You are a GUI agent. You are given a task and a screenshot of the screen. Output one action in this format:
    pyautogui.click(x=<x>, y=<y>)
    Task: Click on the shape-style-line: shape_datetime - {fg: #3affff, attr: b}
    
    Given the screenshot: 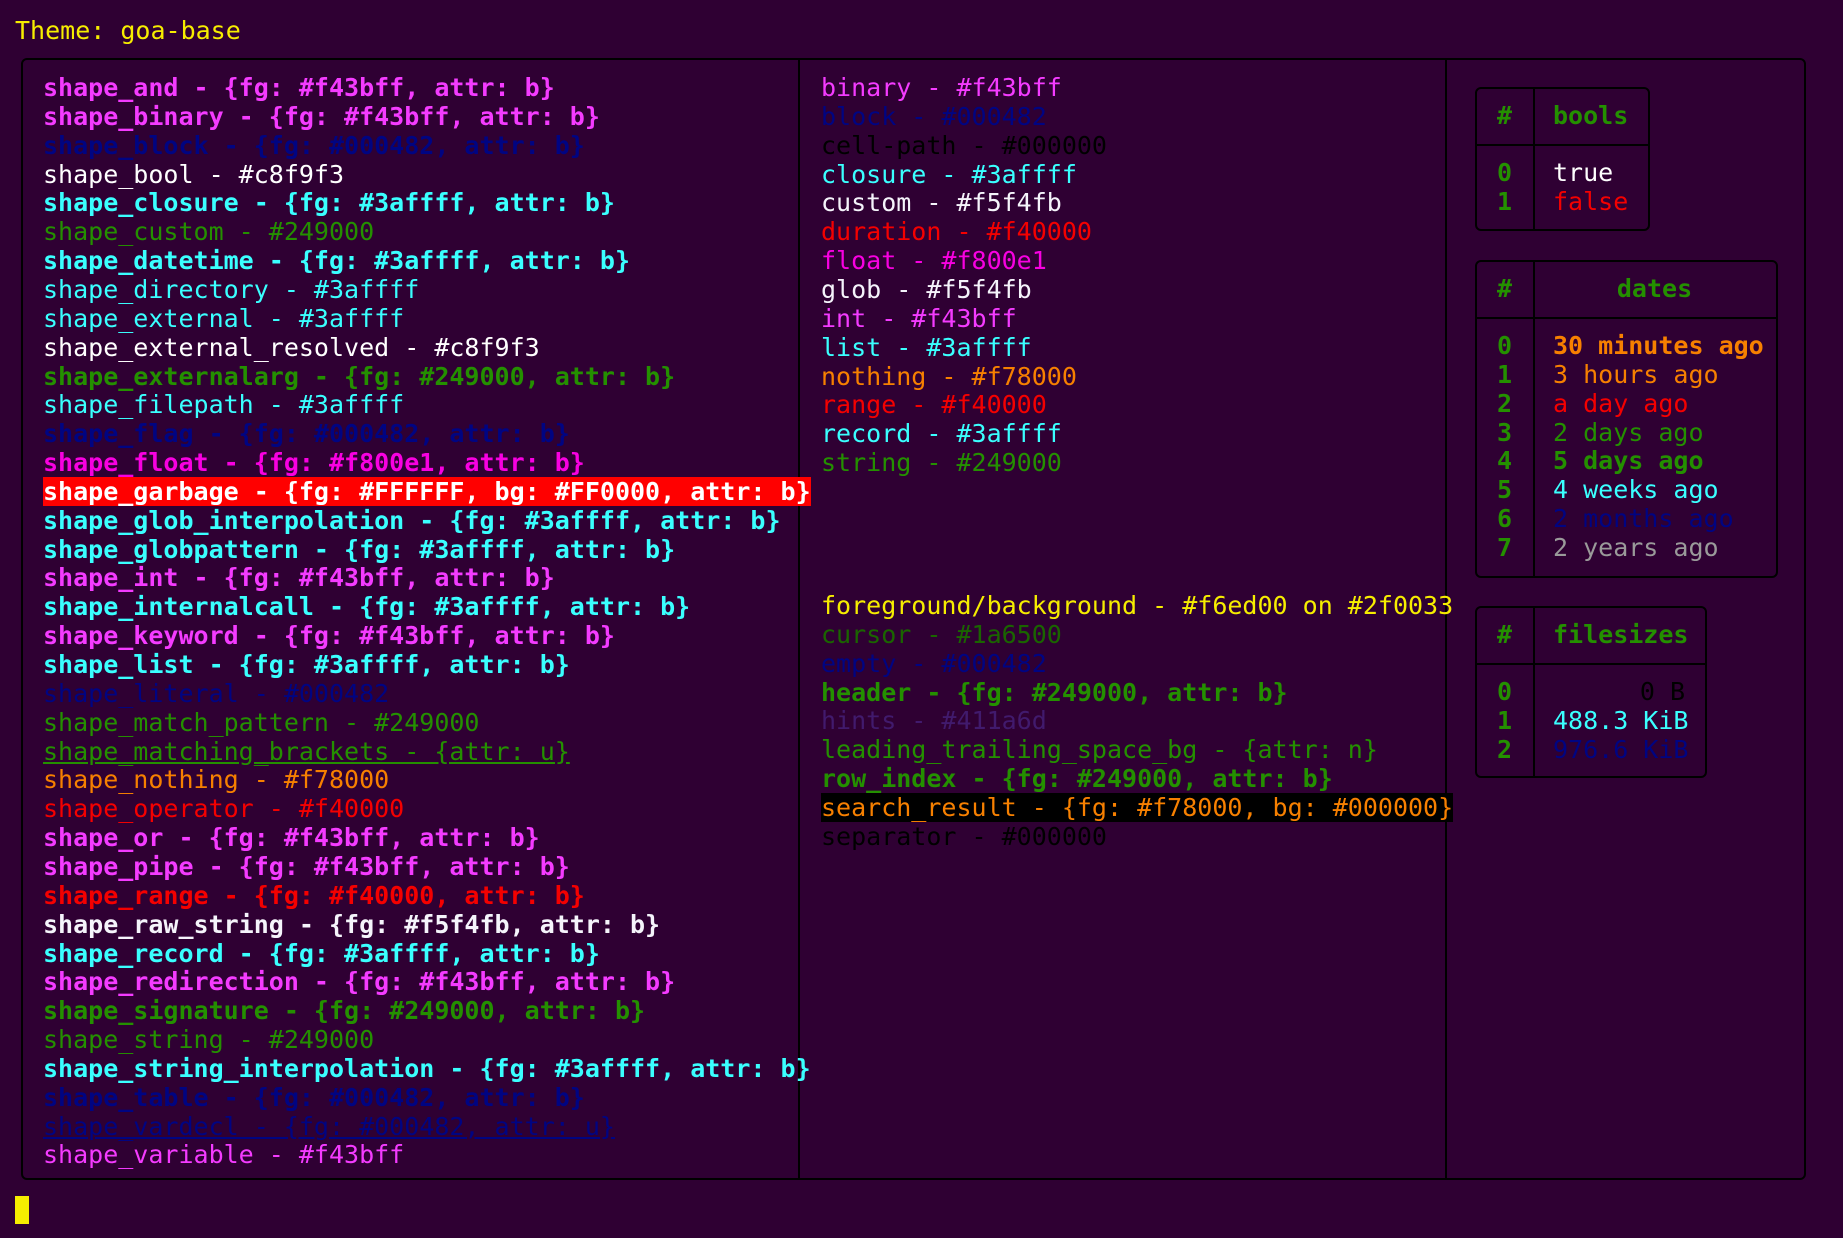 What is the action you would take?
    pyautogui.click(x=336, y=261)
    